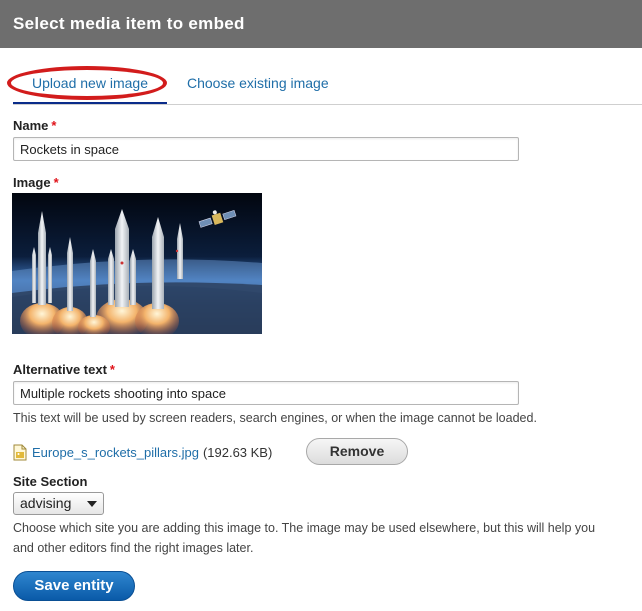 This screenshot has height=611, width=642. I want to click on dialog-title: Select media item to embed, so click(321, 24).